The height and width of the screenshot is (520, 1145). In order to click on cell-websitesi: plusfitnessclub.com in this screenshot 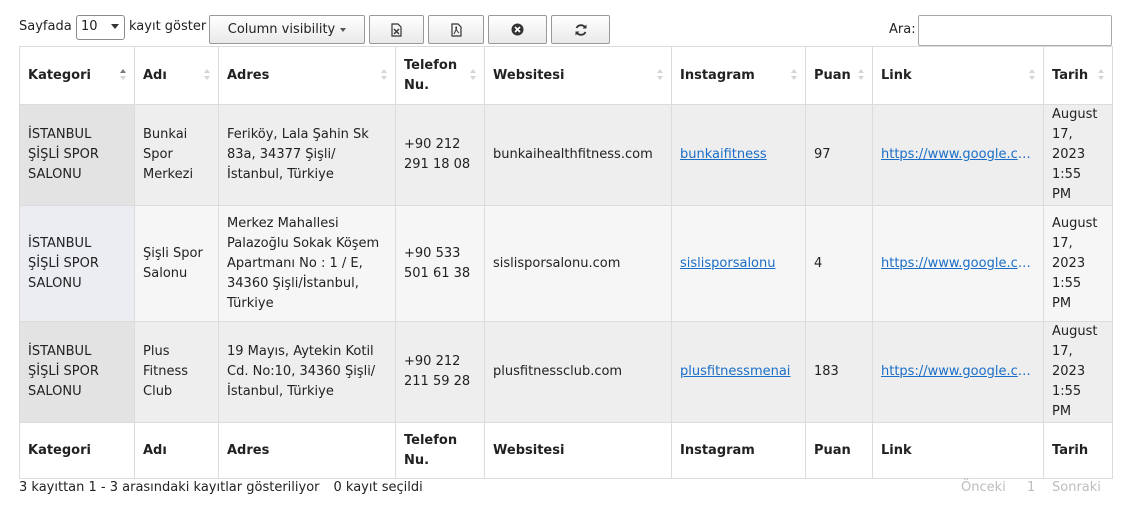, I will do `click(578, 372)`.